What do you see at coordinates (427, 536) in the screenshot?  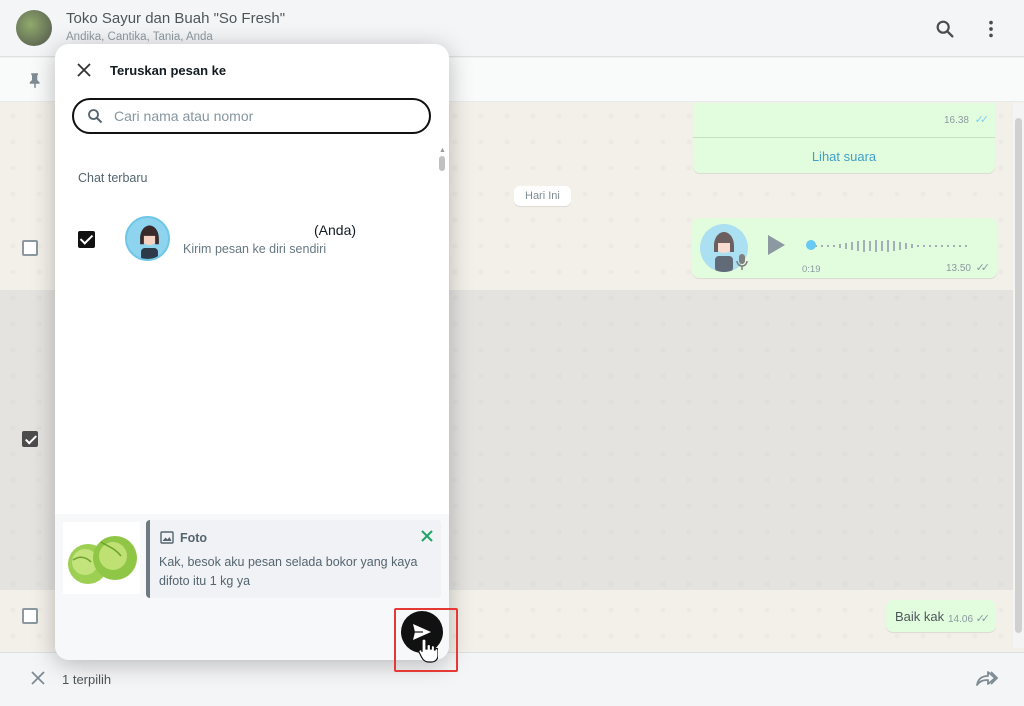 I see `remove-quote-icon` at bounding box center [427, 536].